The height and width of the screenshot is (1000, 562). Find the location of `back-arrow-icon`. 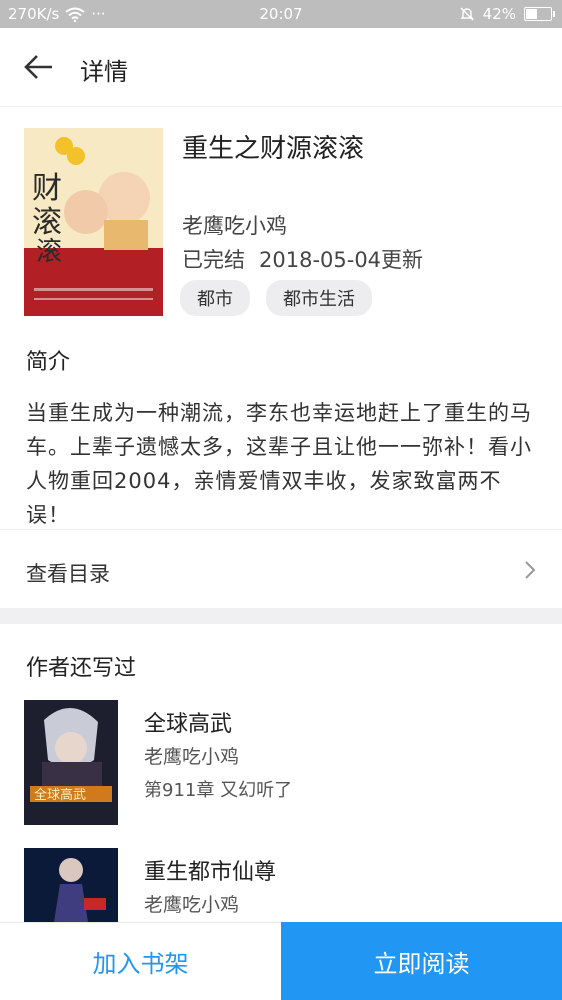

back-arrow-icon is located at coordinates (39, 67).